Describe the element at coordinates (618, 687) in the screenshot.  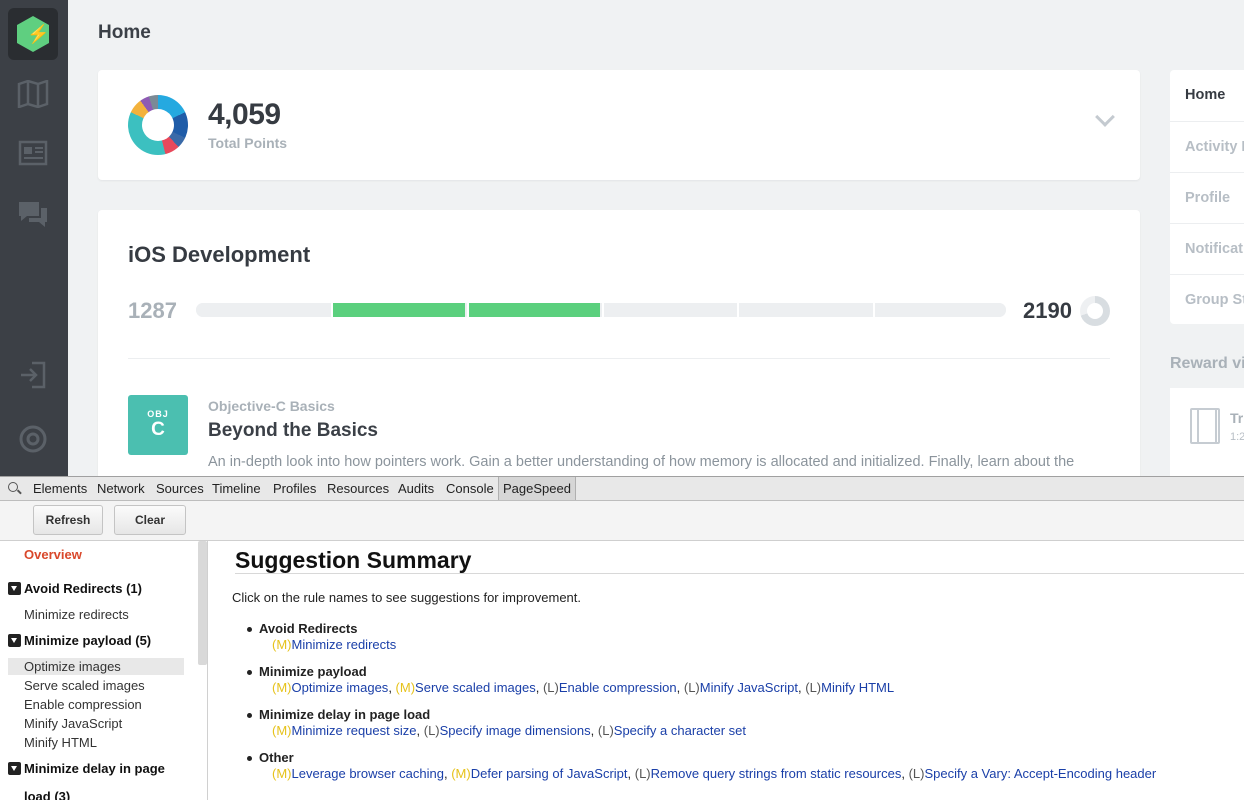
I see `suggestion-link: Enable compression` at that location.